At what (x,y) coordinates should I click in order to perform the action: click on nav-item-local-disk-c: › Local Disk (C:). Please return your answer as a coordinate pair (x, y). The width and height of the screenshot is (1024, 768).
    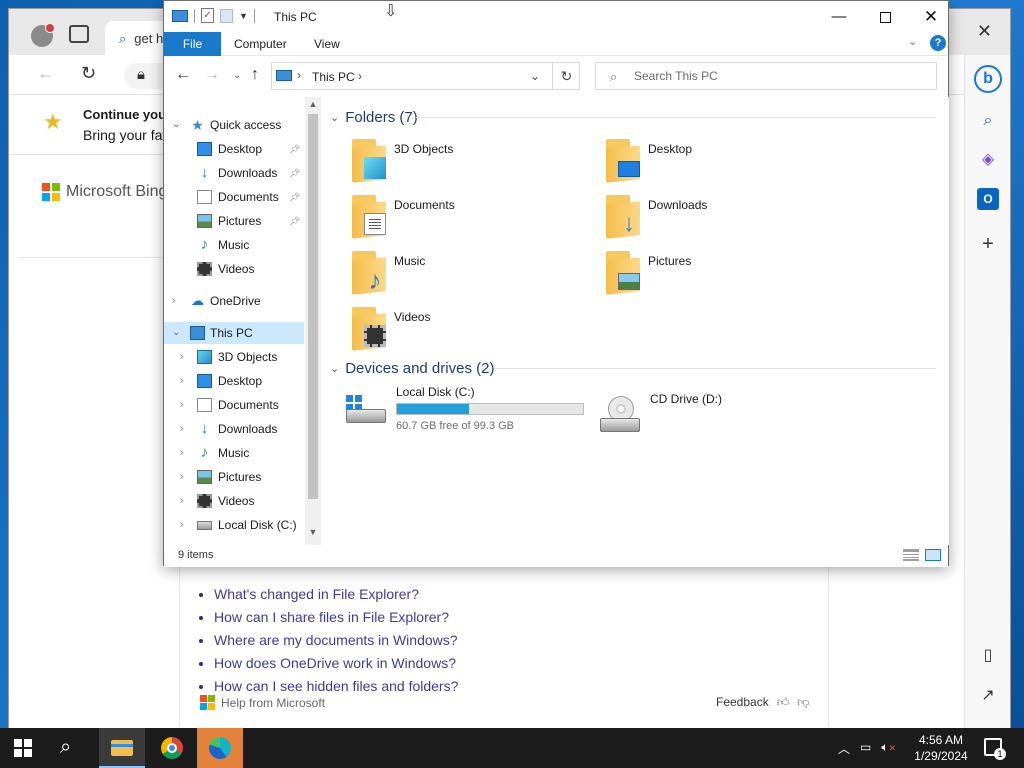
    Looking at the image, I should click on (234, 525).